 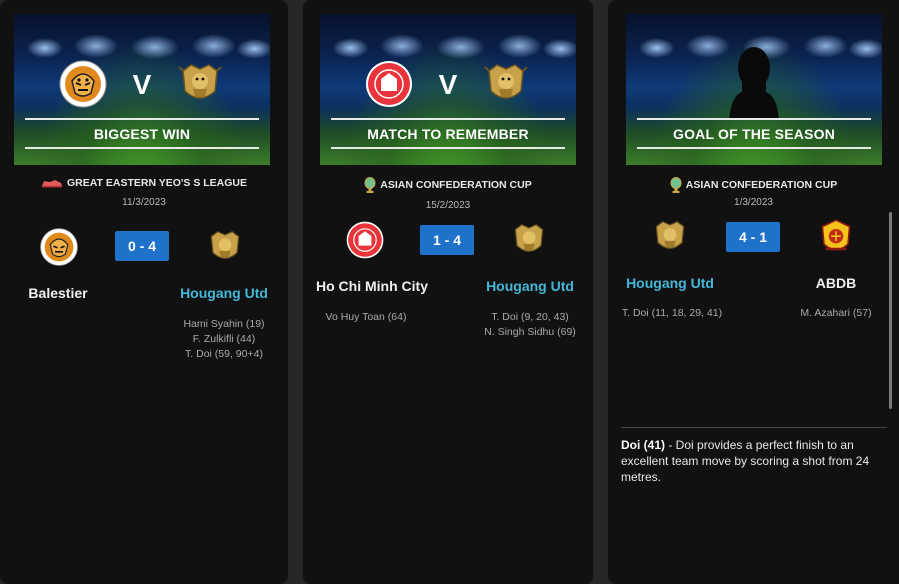 What do you see at coordinates (142, 134) in the screenshot?
I see `banner-title: BIGGEST WIN` at bounding box center [142, 134].